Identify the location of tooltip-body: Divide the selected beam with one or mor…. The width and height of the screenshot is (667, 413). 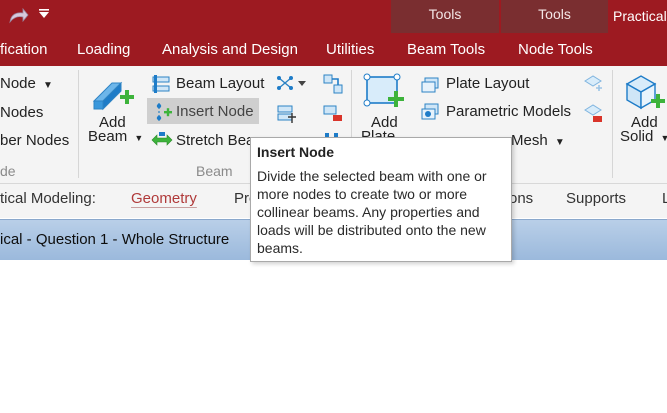
(372, 212).